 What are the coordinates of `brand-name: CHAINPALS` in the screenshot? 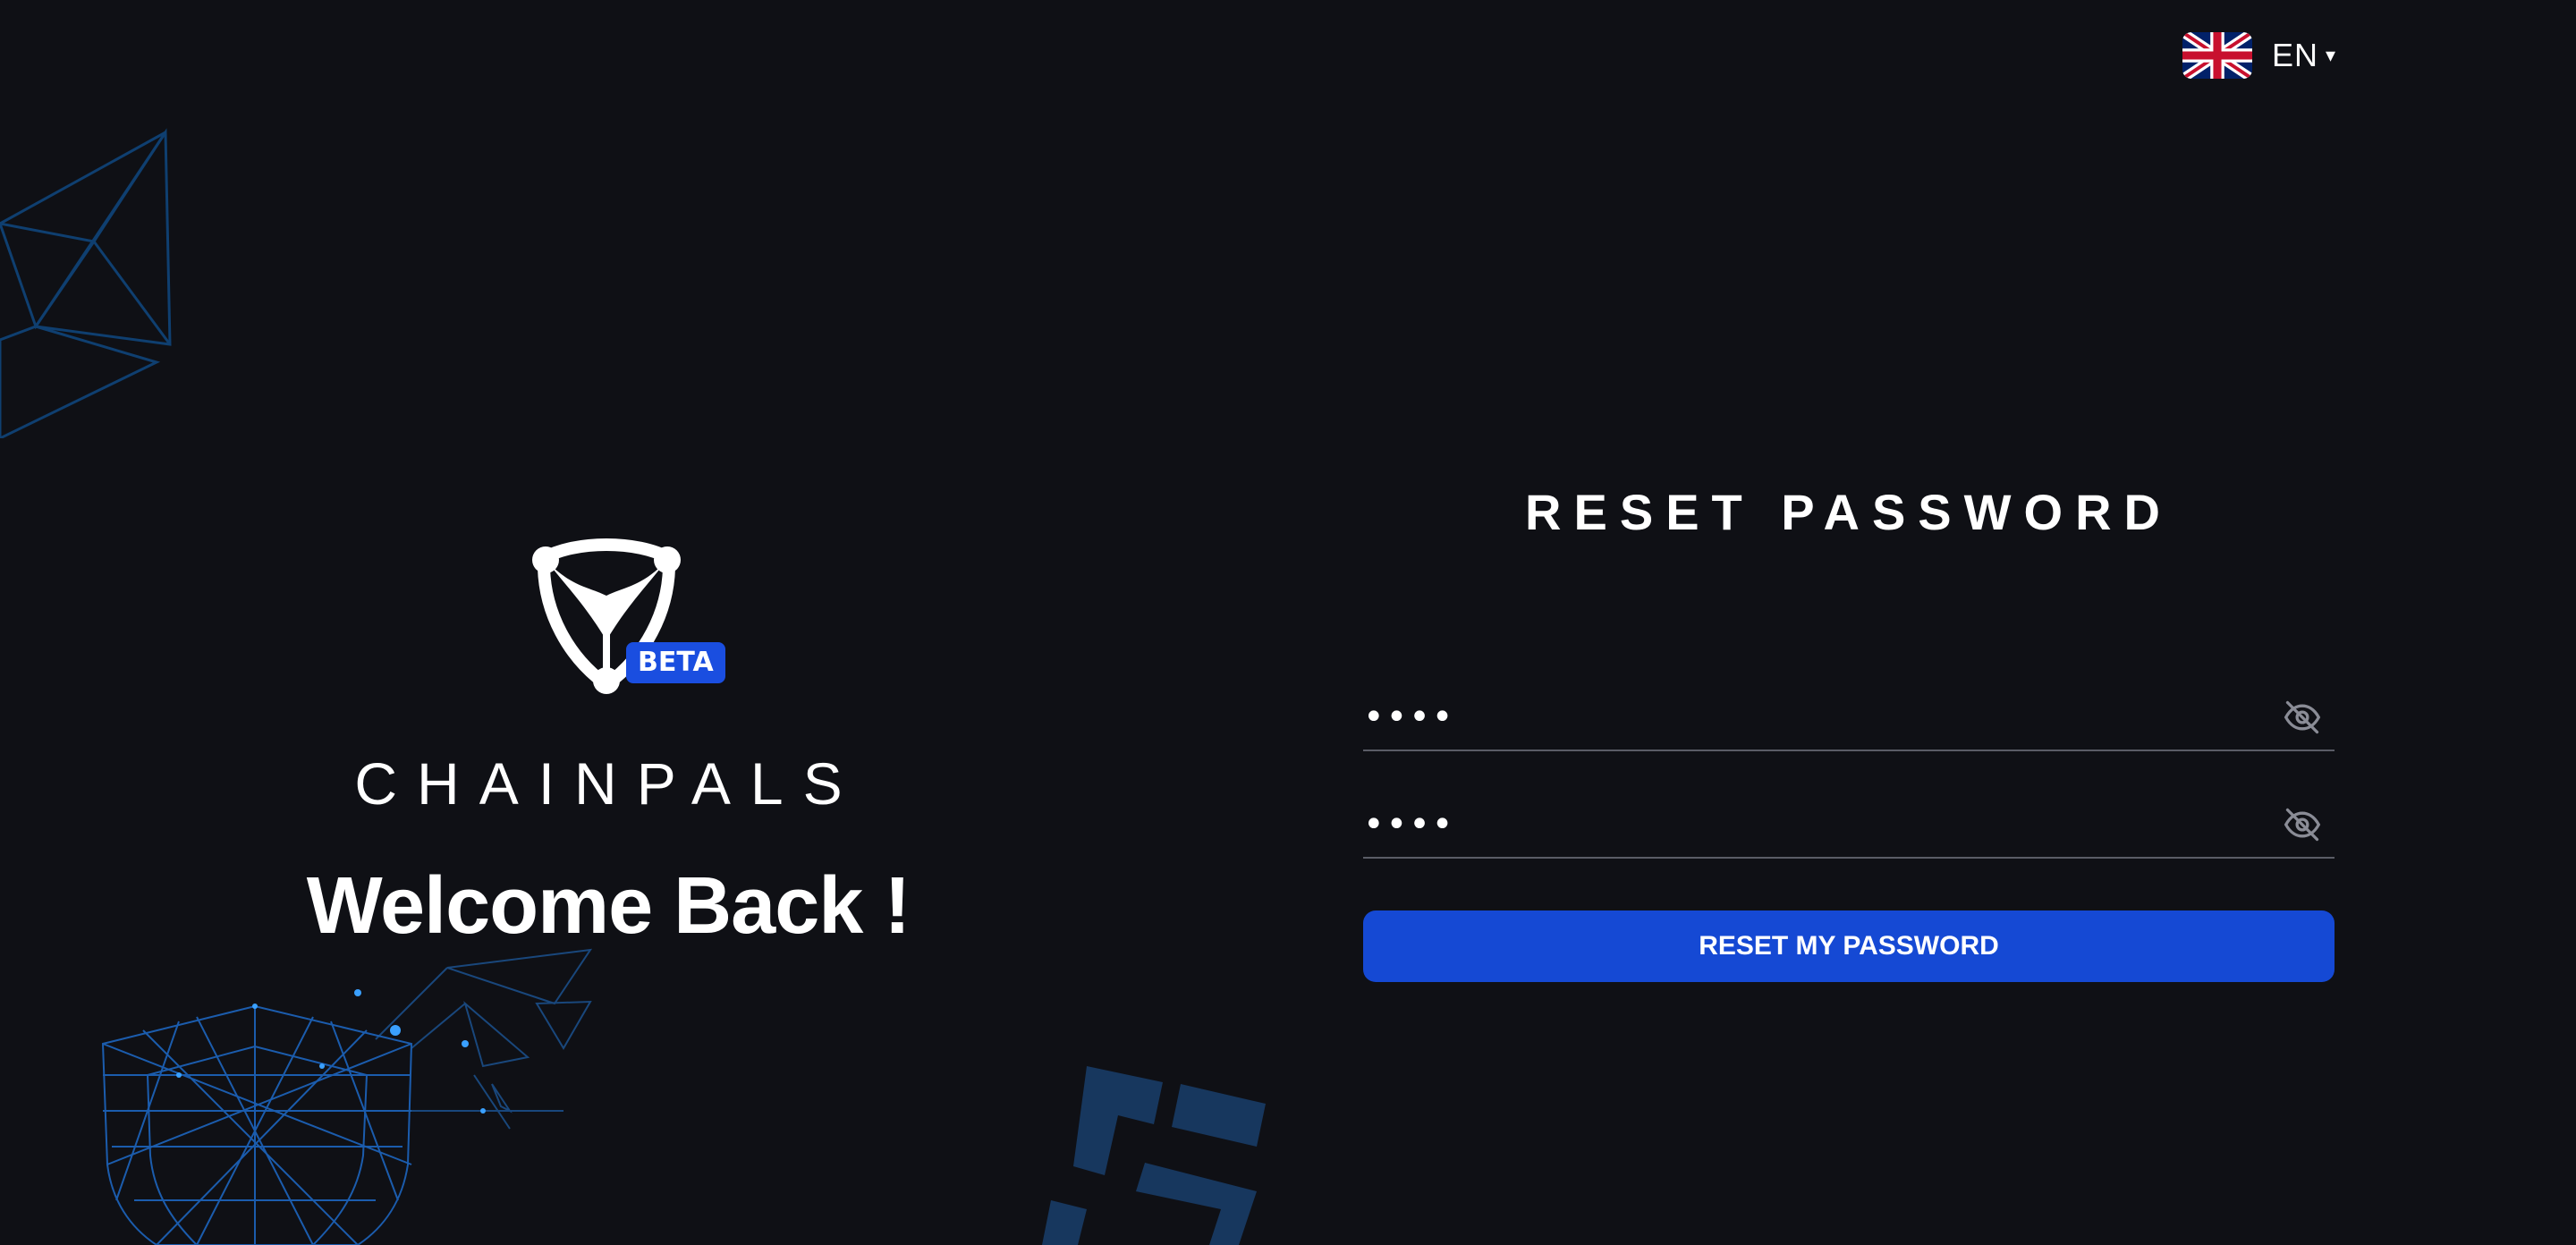 It's located at (608, 784).